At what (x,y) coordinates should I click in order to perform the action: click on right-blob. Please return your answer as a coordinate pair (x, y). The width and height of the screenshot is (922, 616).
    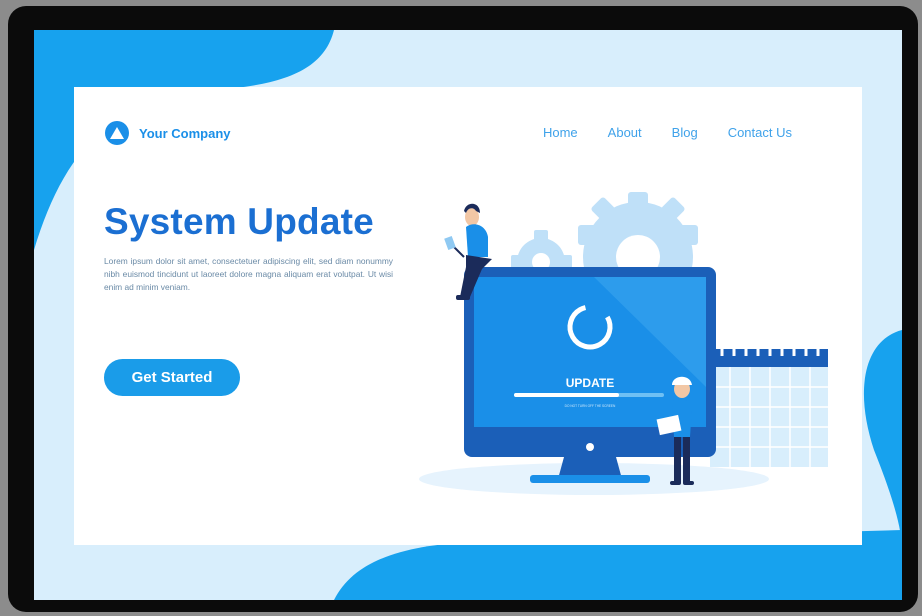
    Looking at the image, I should click on (882, 440).